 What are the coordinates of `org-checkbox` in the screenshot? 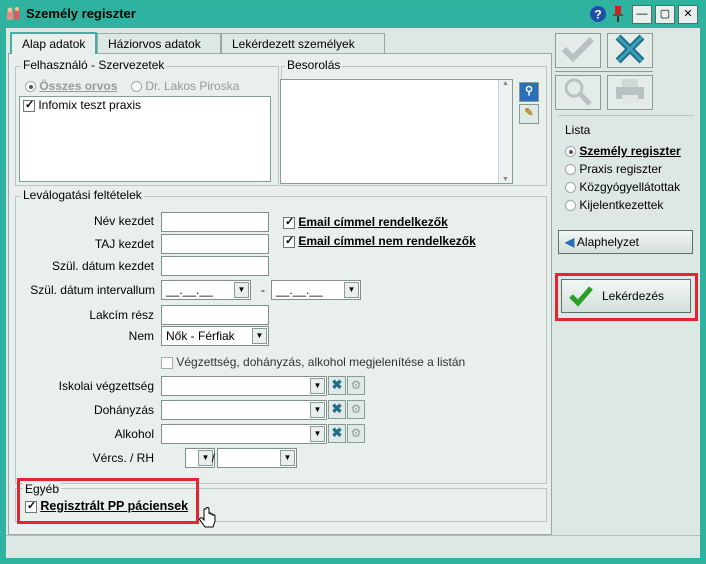 It's located at (29, 105).